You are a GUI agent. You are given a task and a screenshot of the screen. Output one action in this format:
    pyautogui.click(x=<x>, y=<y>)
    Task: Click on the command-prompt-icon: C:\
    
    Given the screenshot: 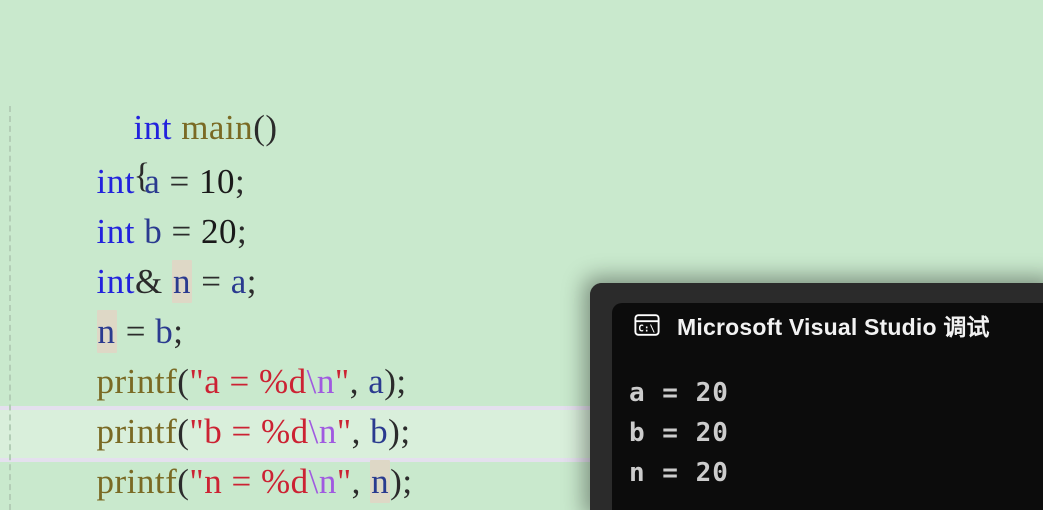 What is the action you would take?
    pyautogui.click(x=647, y=324)
    